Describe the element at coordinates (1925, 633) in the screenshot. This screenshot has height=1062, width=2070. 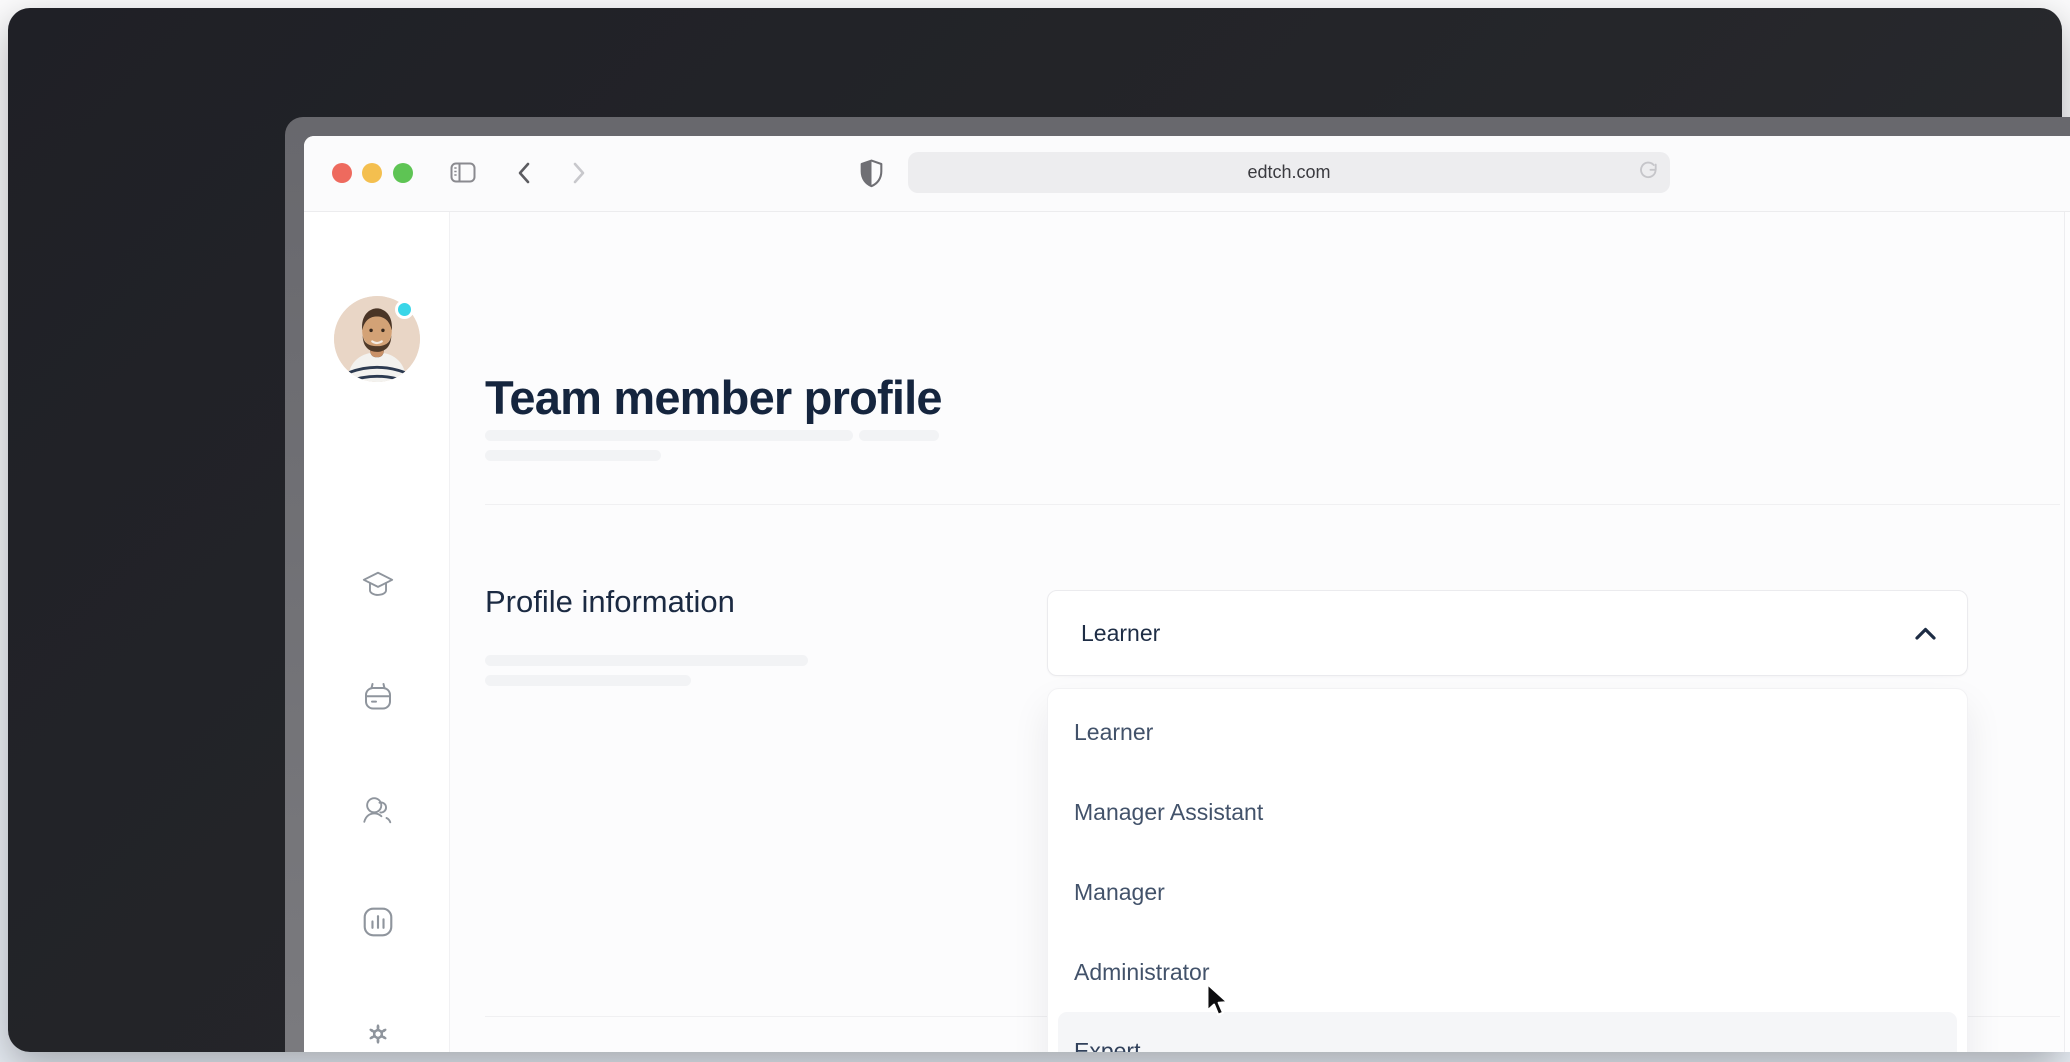
I see `chevron-up-icon` at that location.